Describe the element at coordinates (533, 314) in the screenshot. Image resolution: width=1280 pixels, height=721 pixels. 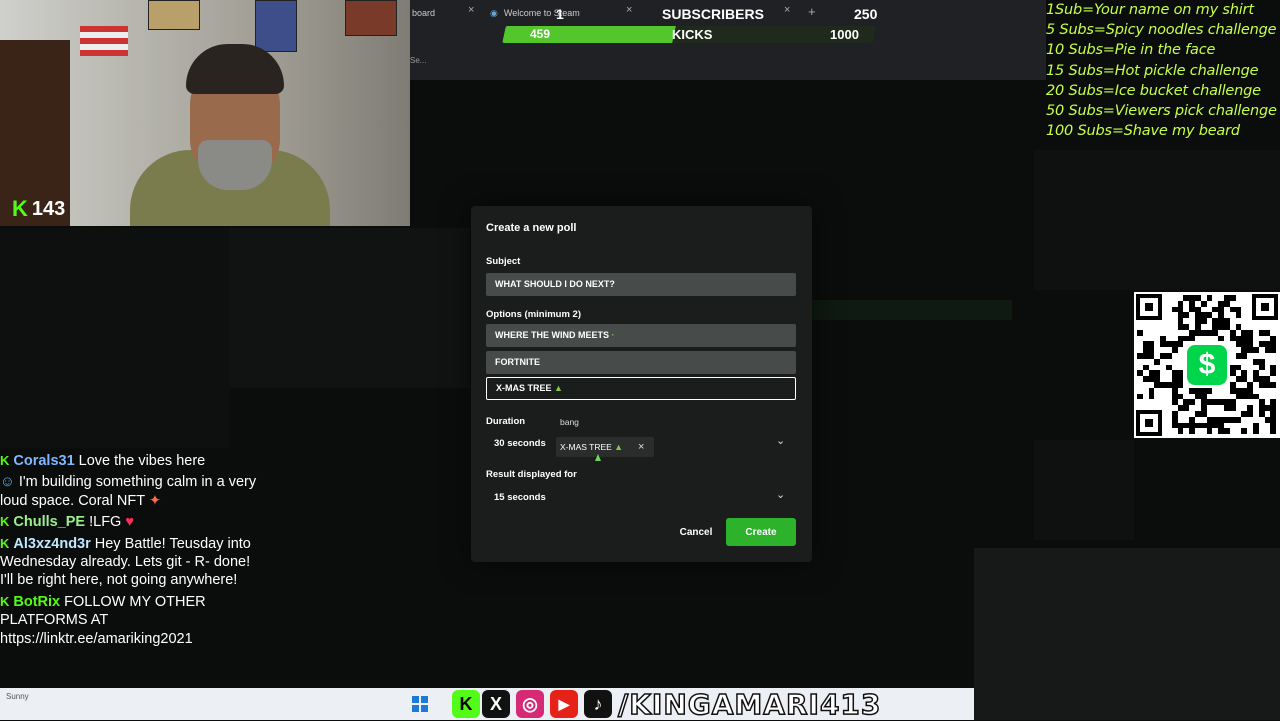
I see `options-label: Options (minimum 2)` at that location.